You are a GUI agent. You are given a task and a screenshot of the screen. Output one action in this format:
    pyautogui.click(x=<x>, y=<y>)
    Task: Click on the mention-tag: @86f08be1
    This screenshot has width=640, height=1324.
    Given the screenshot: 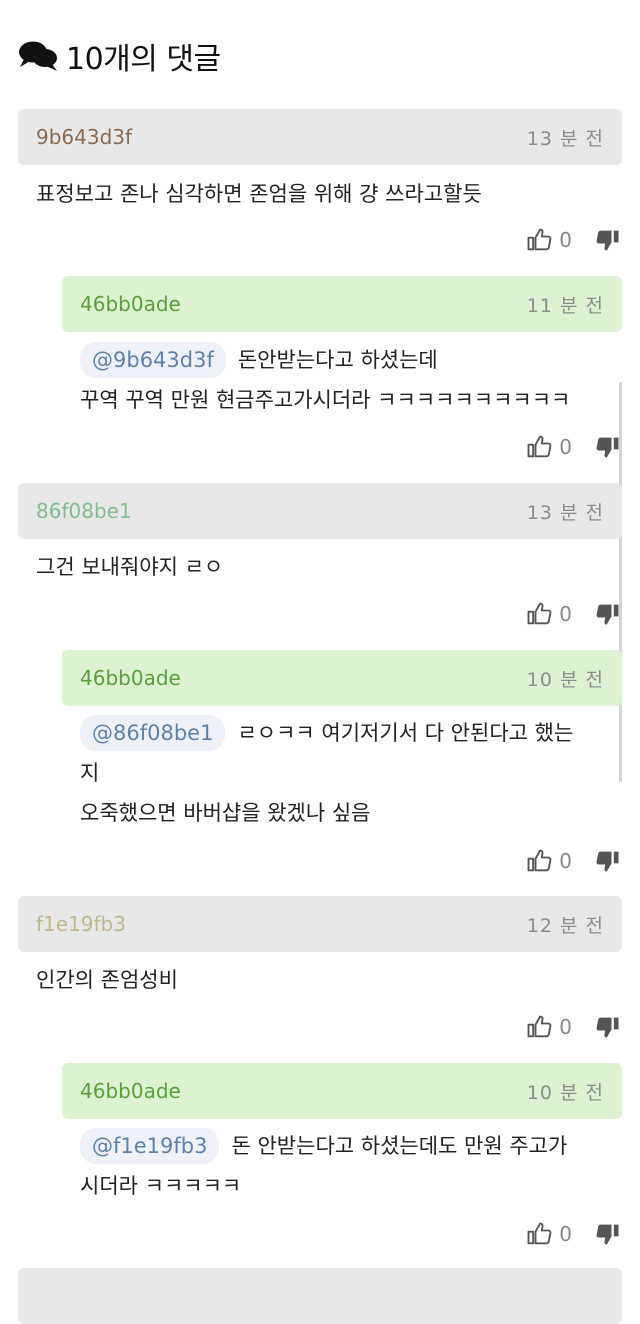 What is the action you would take?
    pyautogui.click(x=153, y=733)
    